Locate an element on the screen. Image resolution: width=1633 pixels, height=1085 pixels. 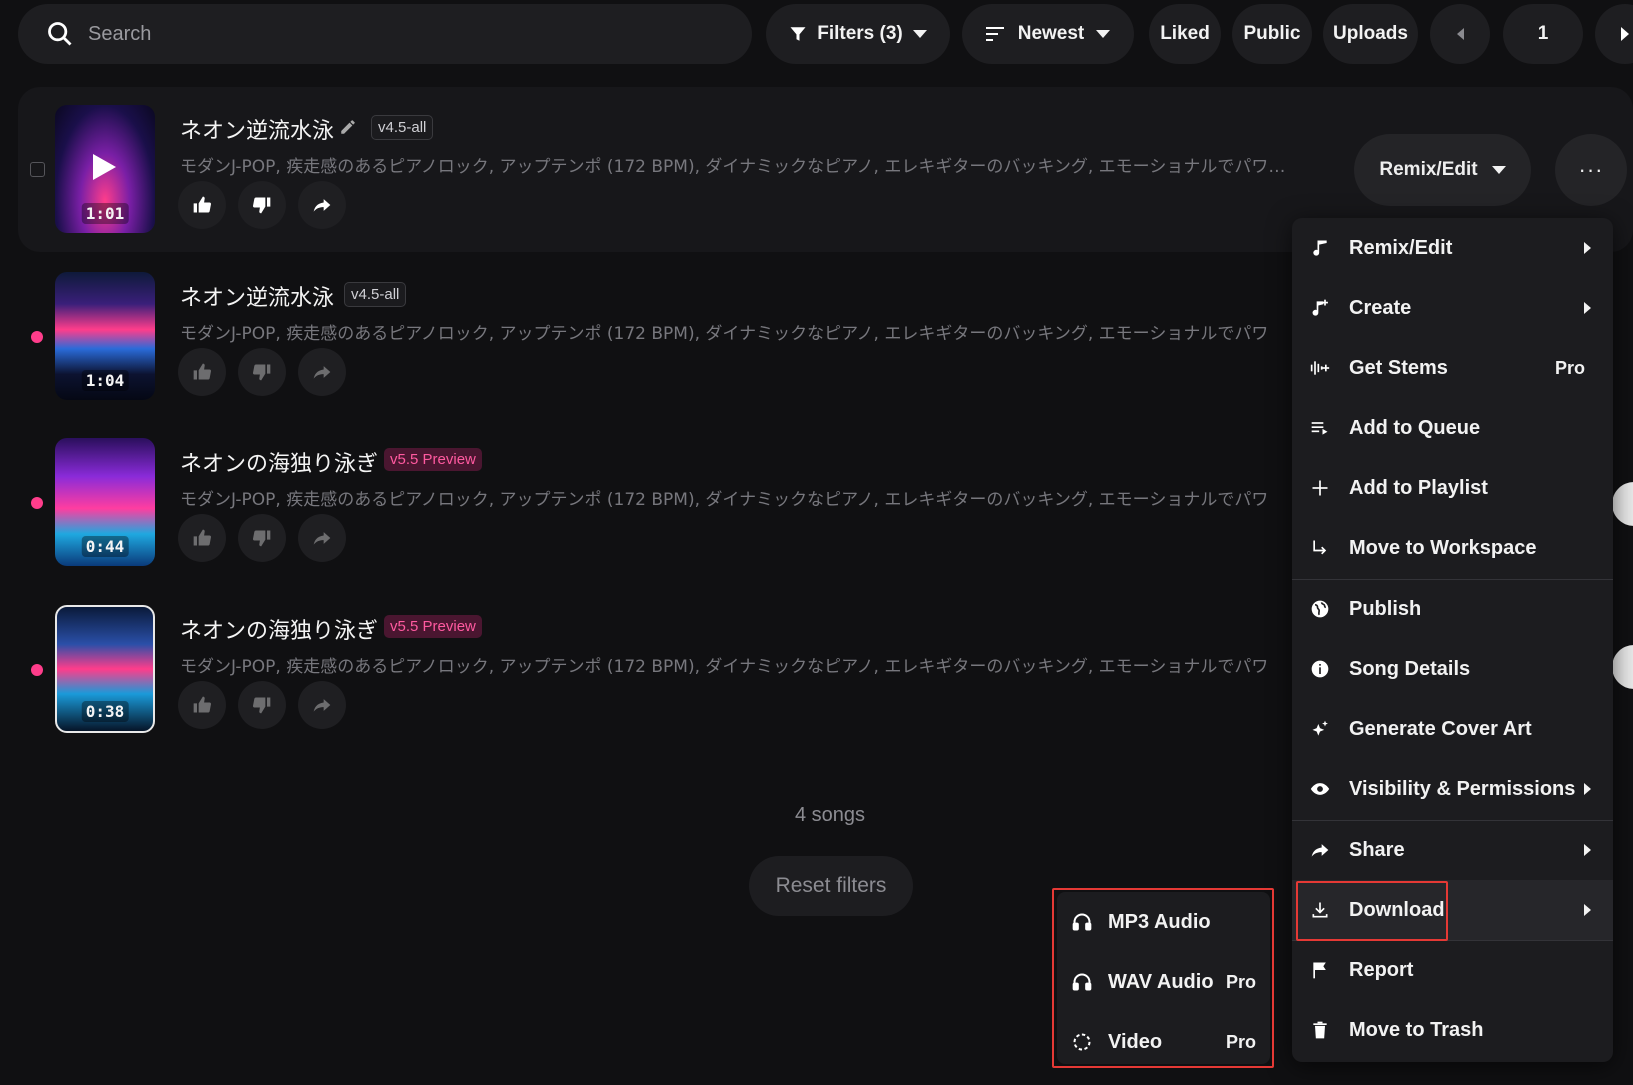
menu-item-move-to-workspace: Move to Workspace is located at coordinates (1452, 548).